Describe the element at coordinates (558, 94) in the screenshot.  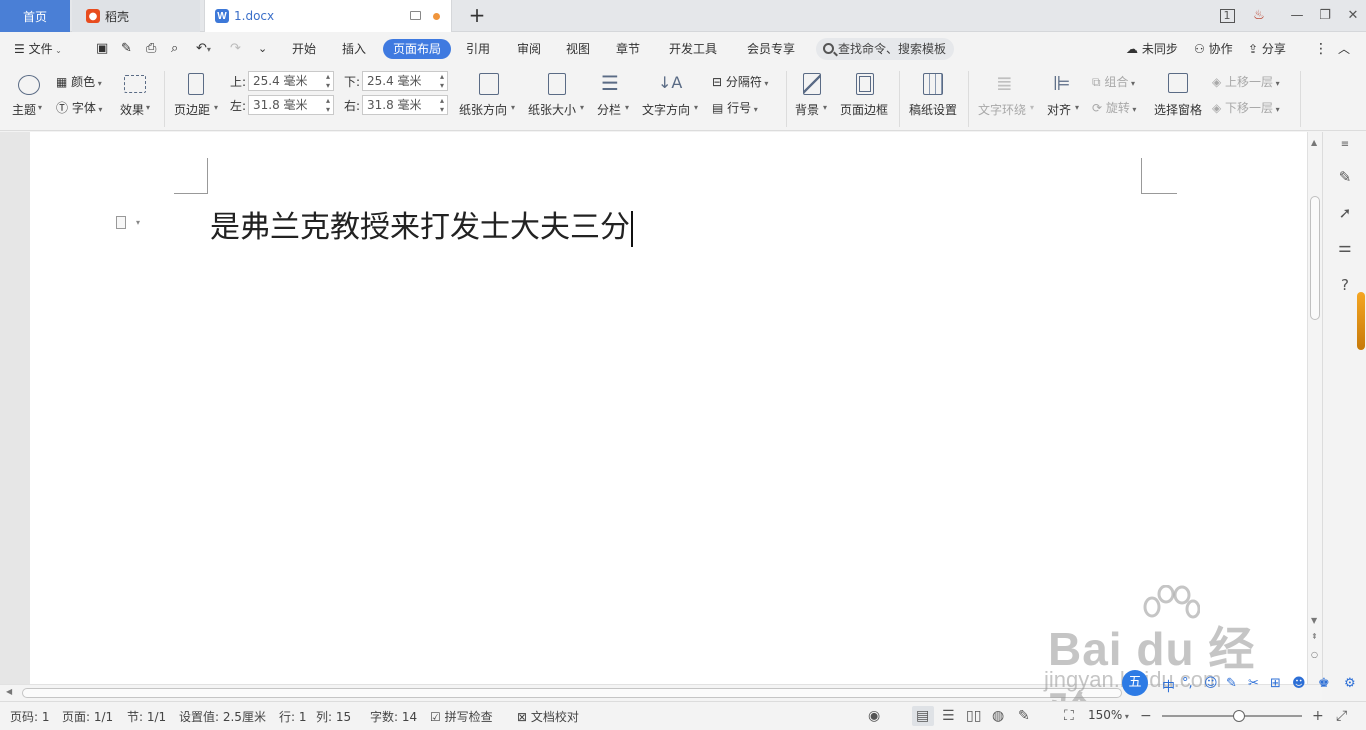
I see `paper-size-button: 纸张大小 ▾` at that location.